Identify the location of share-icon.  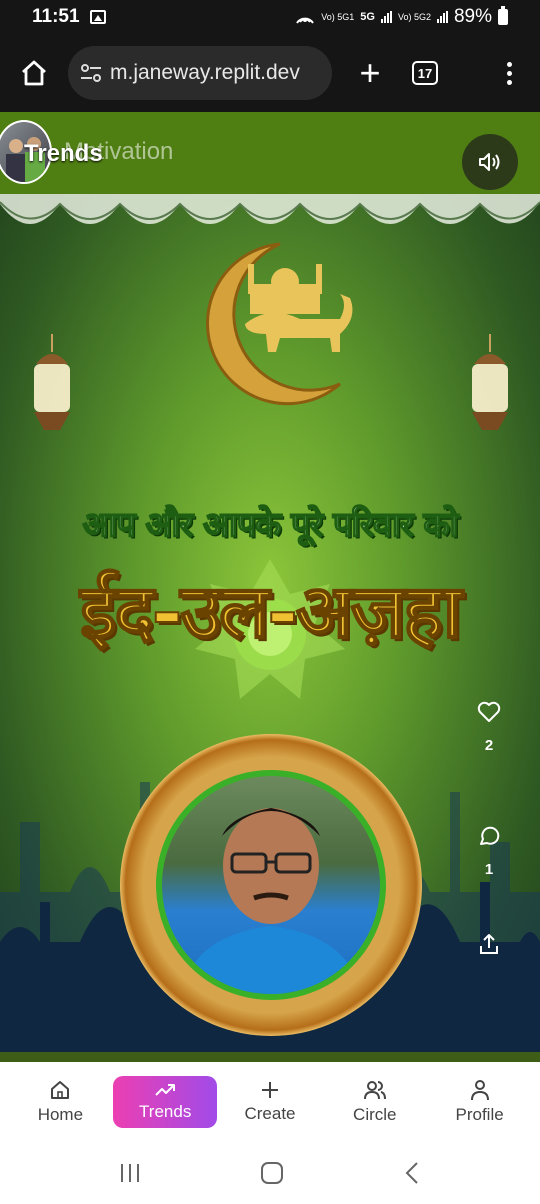
(489, 944).